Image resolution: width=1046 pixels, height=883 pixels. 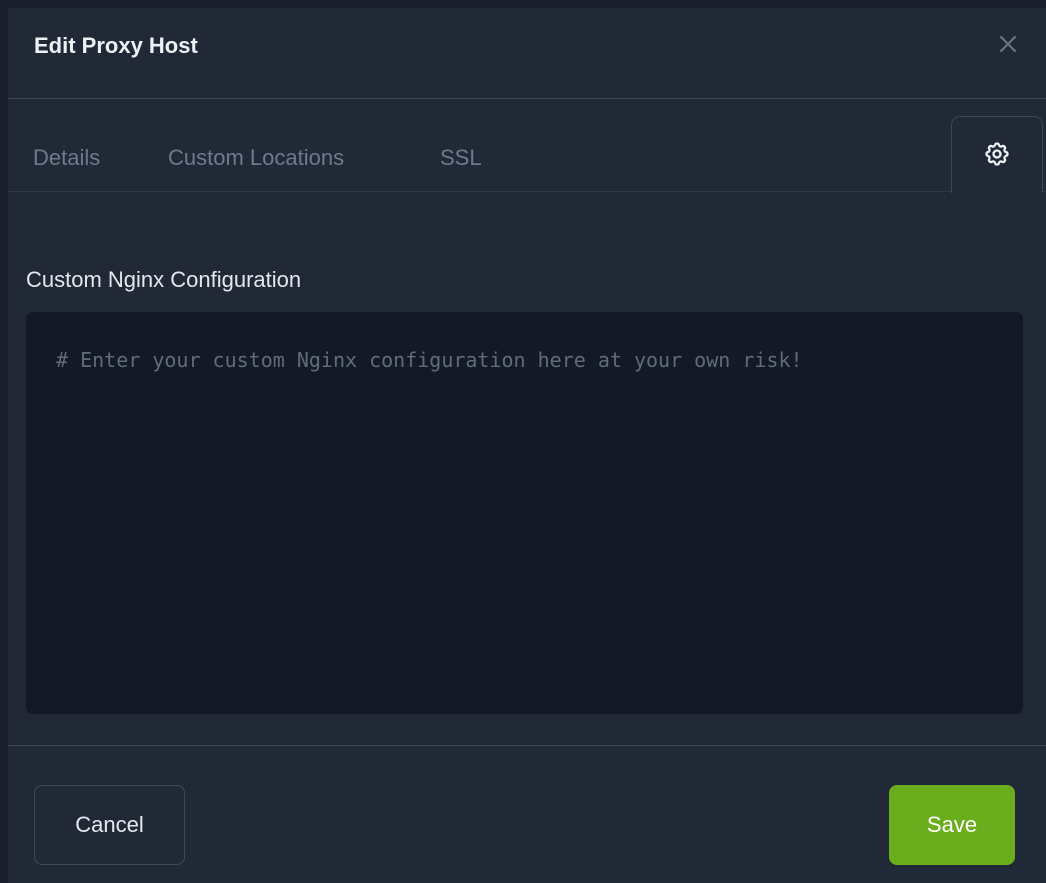 I want to click on close-button, so click(x=1008, y=44).